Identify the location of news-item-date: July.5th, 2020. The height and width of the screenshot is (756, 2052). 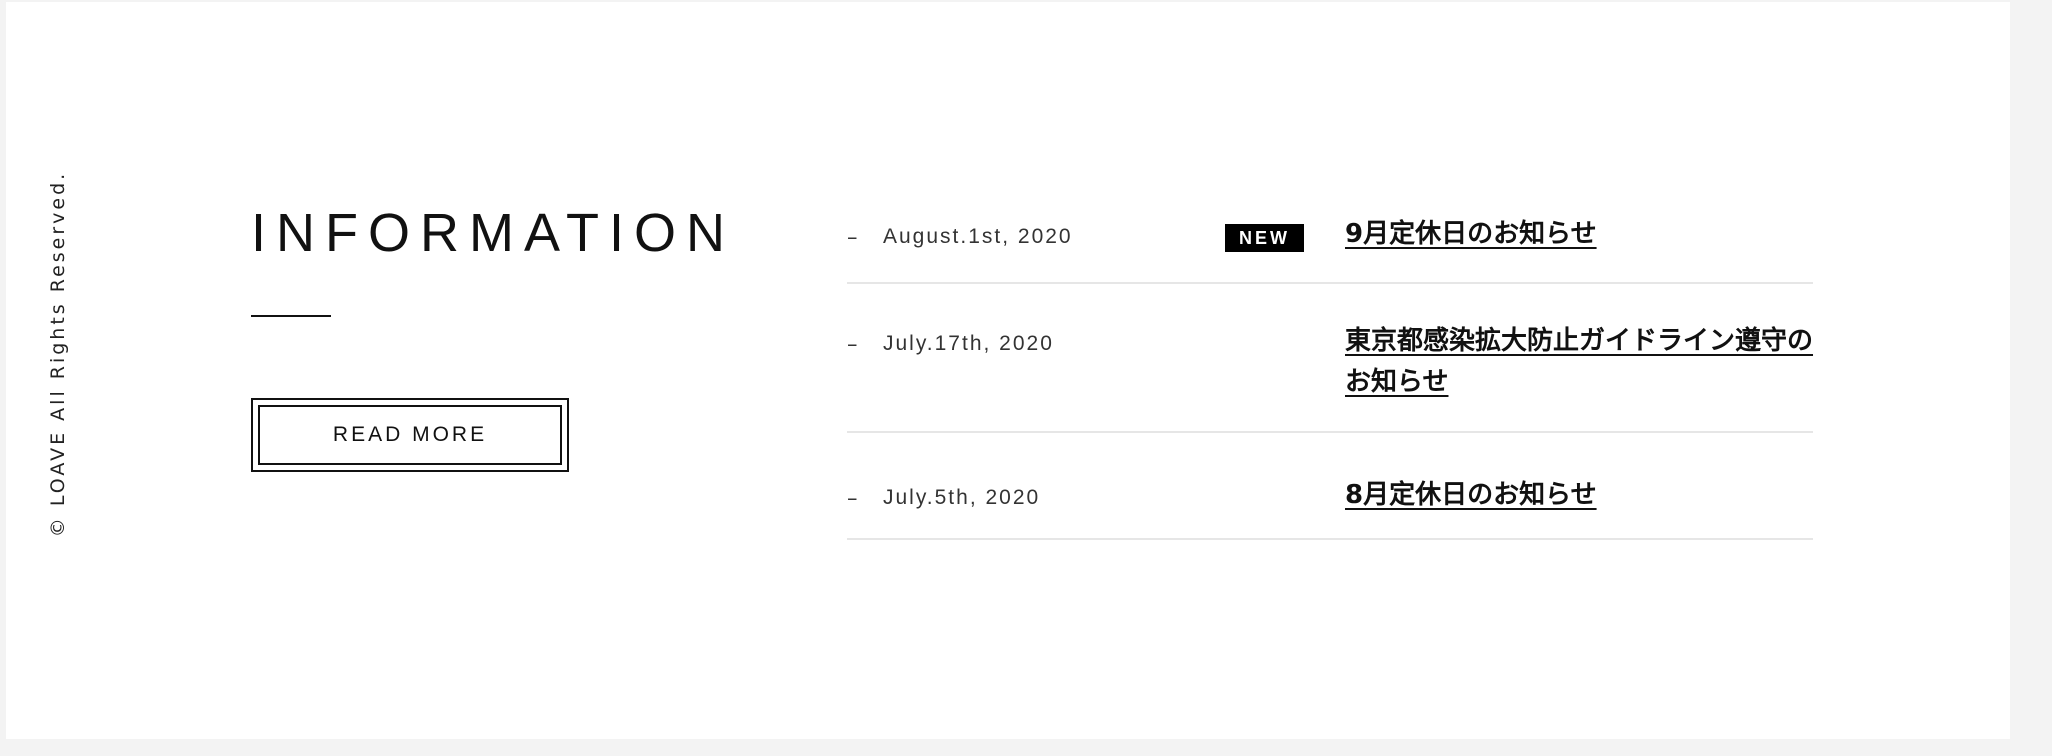
(962, 497).